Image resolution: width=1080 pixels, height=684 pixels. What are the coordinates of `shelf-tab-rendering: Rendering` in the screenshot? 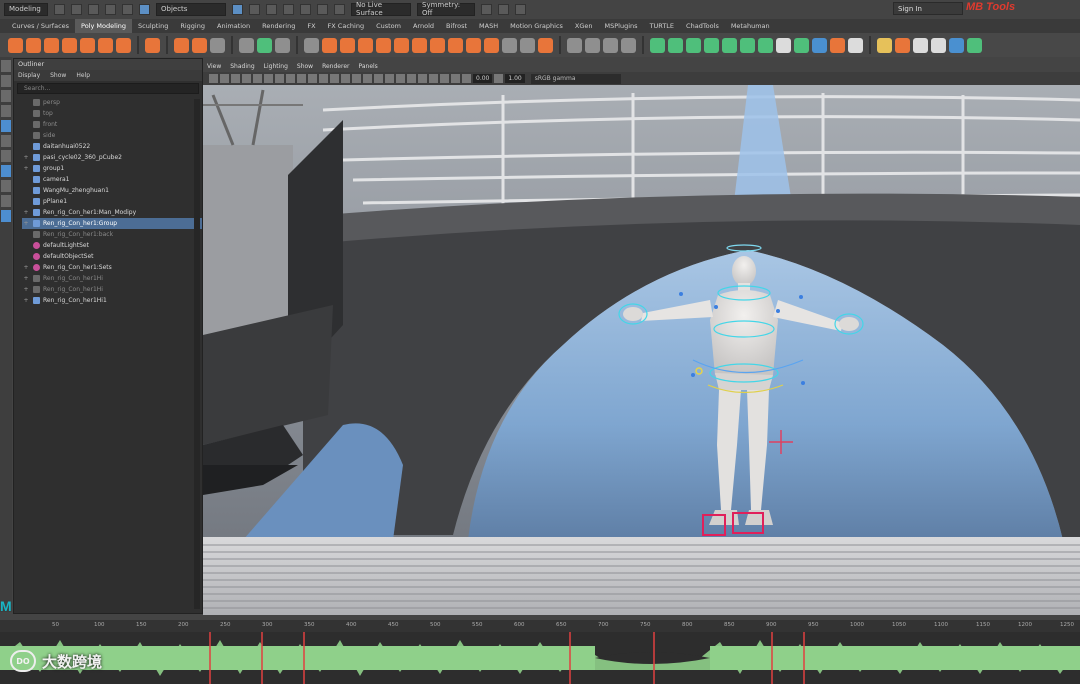 It's located at (278, 26).